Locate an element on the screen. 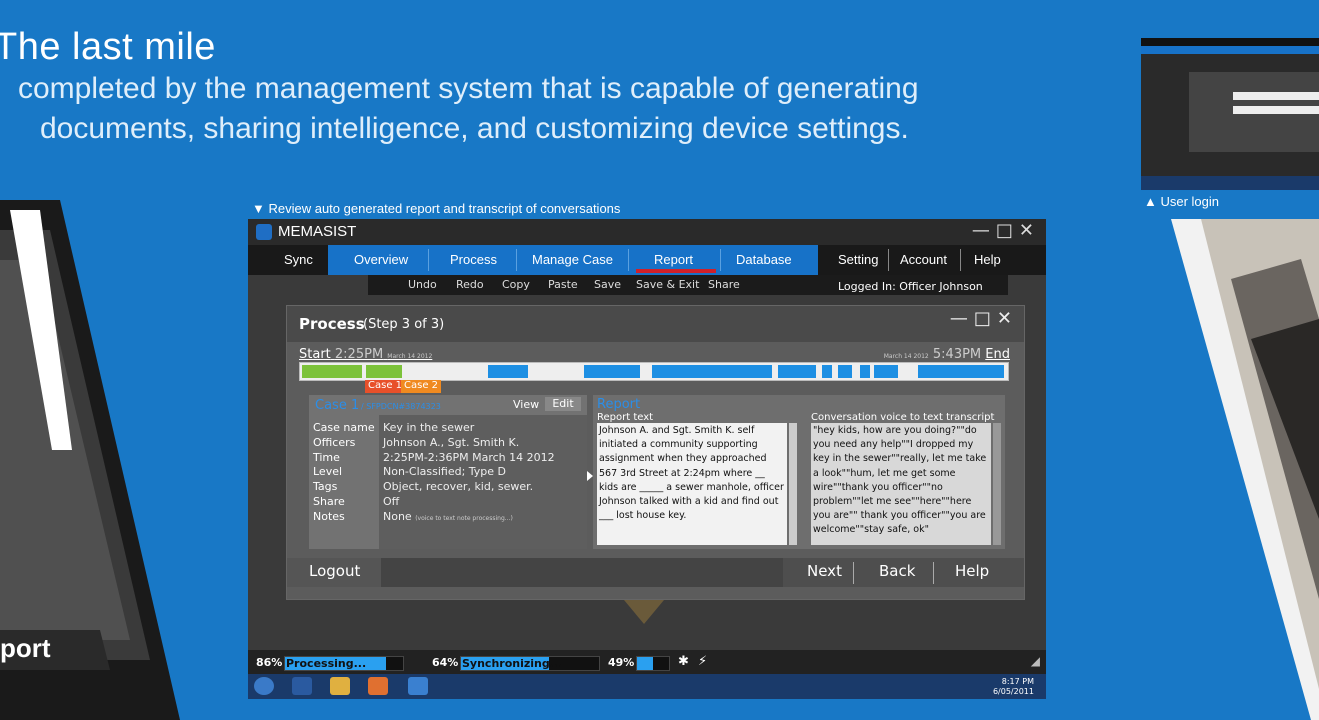 The image size is (1319, 720). edit-button: Edit is located at coordinates (563, 404).